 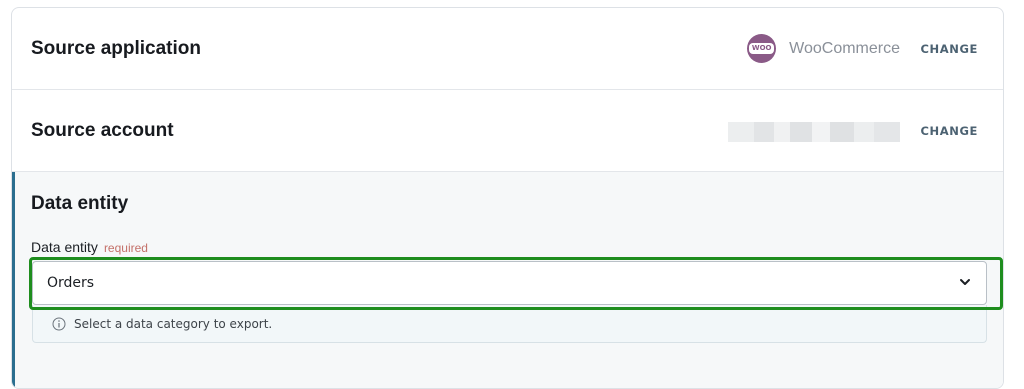 I want to click on data-entity-field-label: Data entity required, so click(x=89, y=247).